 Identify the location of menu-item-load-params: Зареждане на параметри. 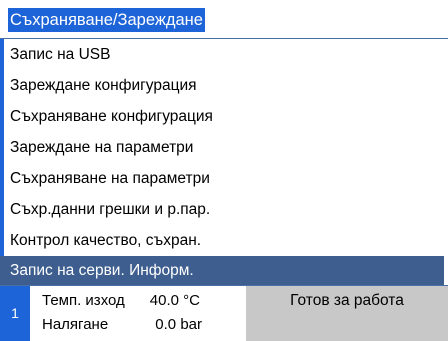
(222, 147).